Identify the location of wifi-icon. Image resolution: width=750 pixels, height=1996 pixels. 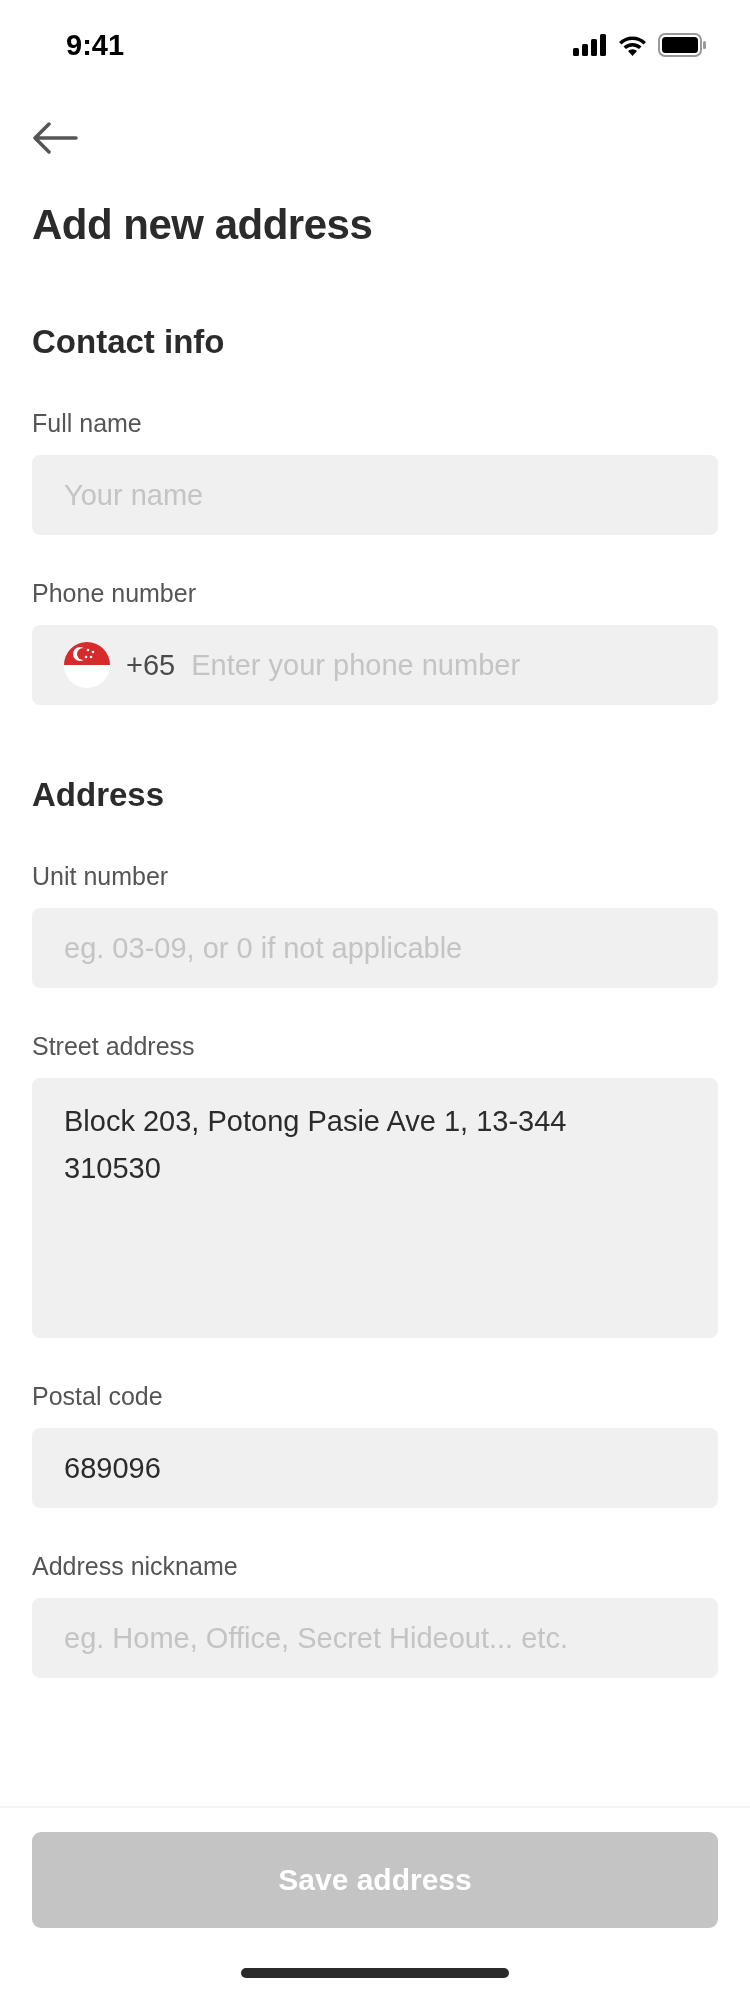
(632, 45).